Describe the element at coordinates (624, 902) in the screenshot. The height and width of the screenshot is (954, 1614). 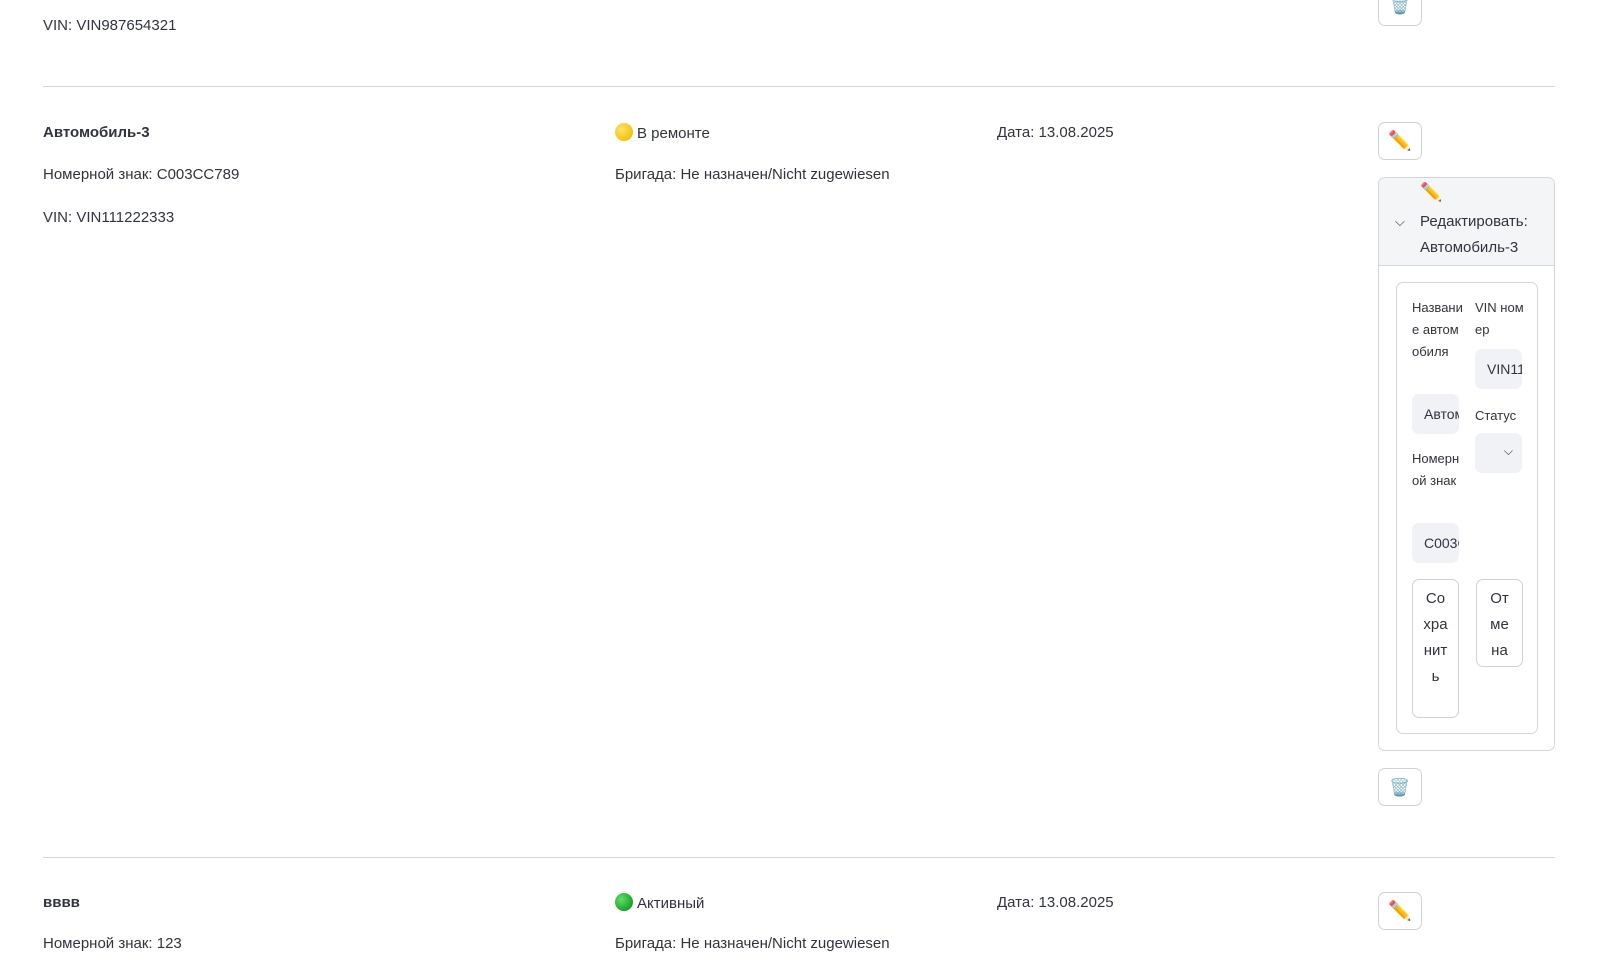
I see `green-circle-icon` at that location.